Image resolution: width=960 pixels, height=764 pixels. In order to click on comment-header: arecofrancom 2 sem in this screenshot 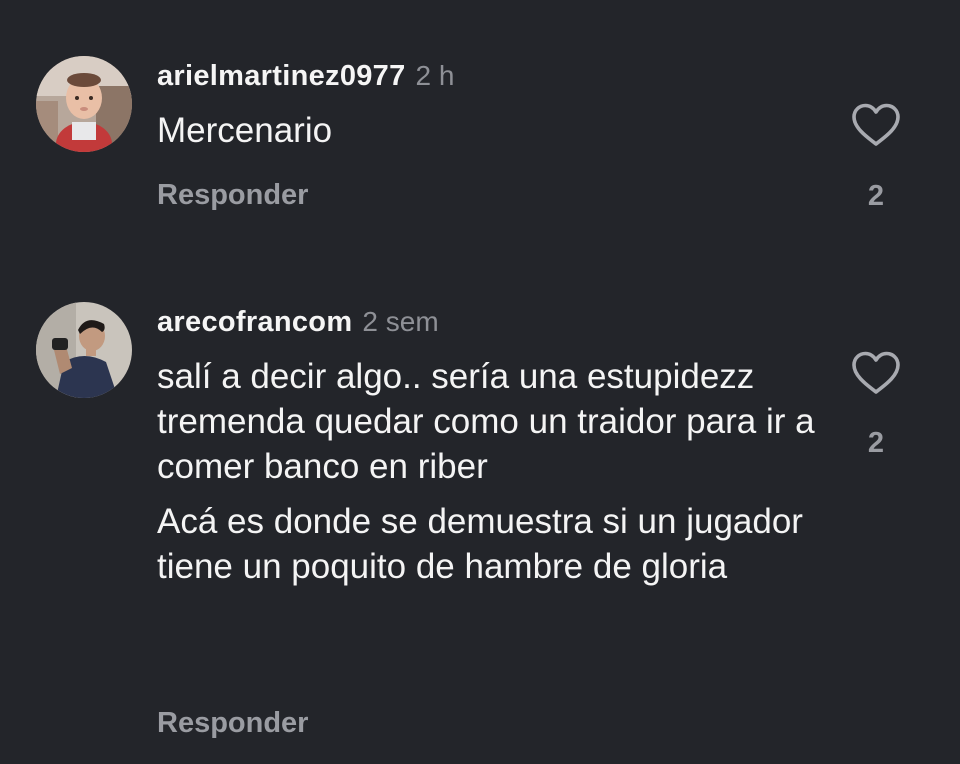, I will do `click(298, 322)`.